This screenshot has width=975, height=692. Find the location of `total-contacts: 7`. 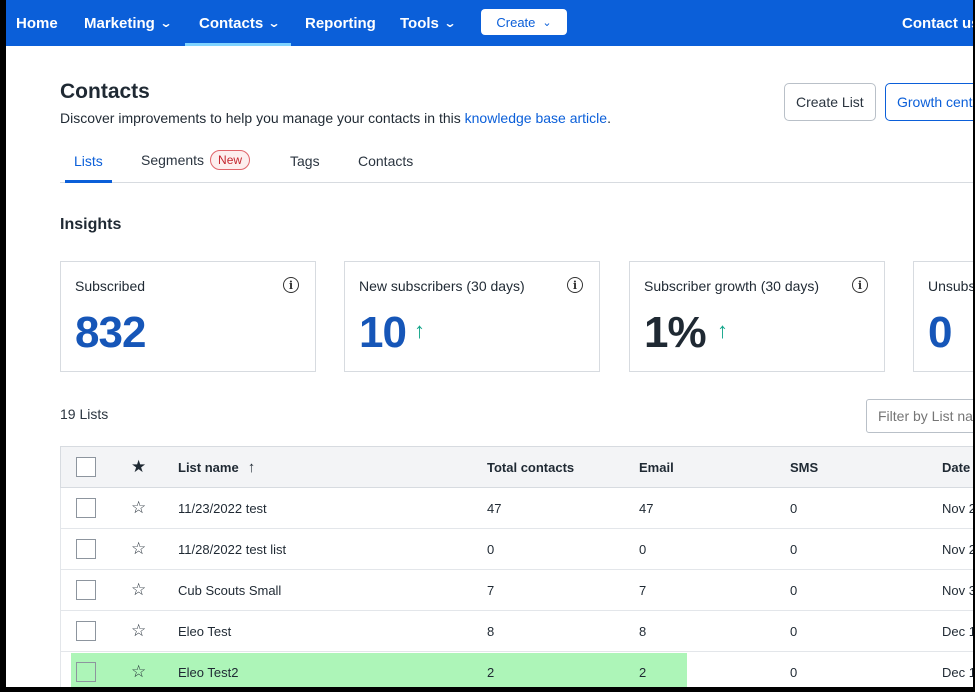

total-contacts: 7 is located at coordinates (491, 590).